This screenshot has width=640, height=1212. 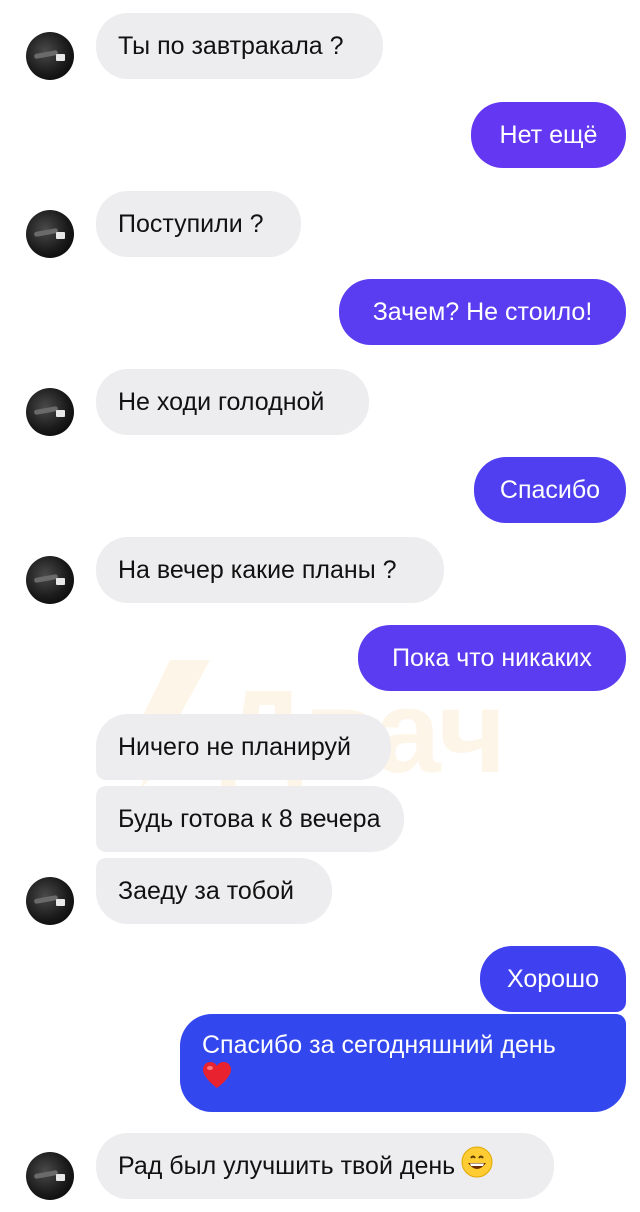 I want to click on message-outgoing: Пока что никаких, so click(x=492, y=658).